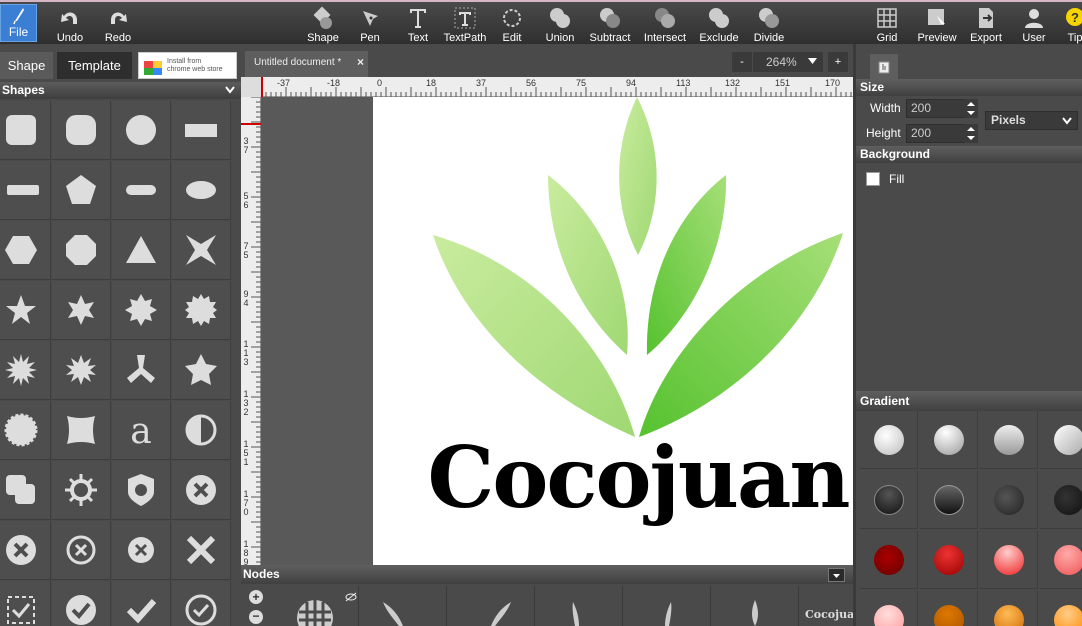 The height and width of the screenshot is (626, 1082). I want to click on remove-node-icon: −, so click(256, 617).